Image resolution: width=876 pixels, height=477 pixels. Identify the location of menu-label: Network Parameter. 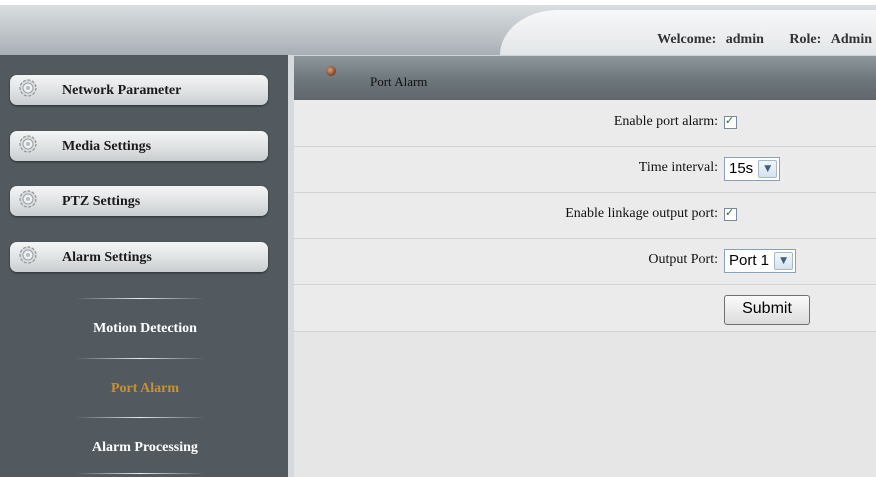
(122, 90).